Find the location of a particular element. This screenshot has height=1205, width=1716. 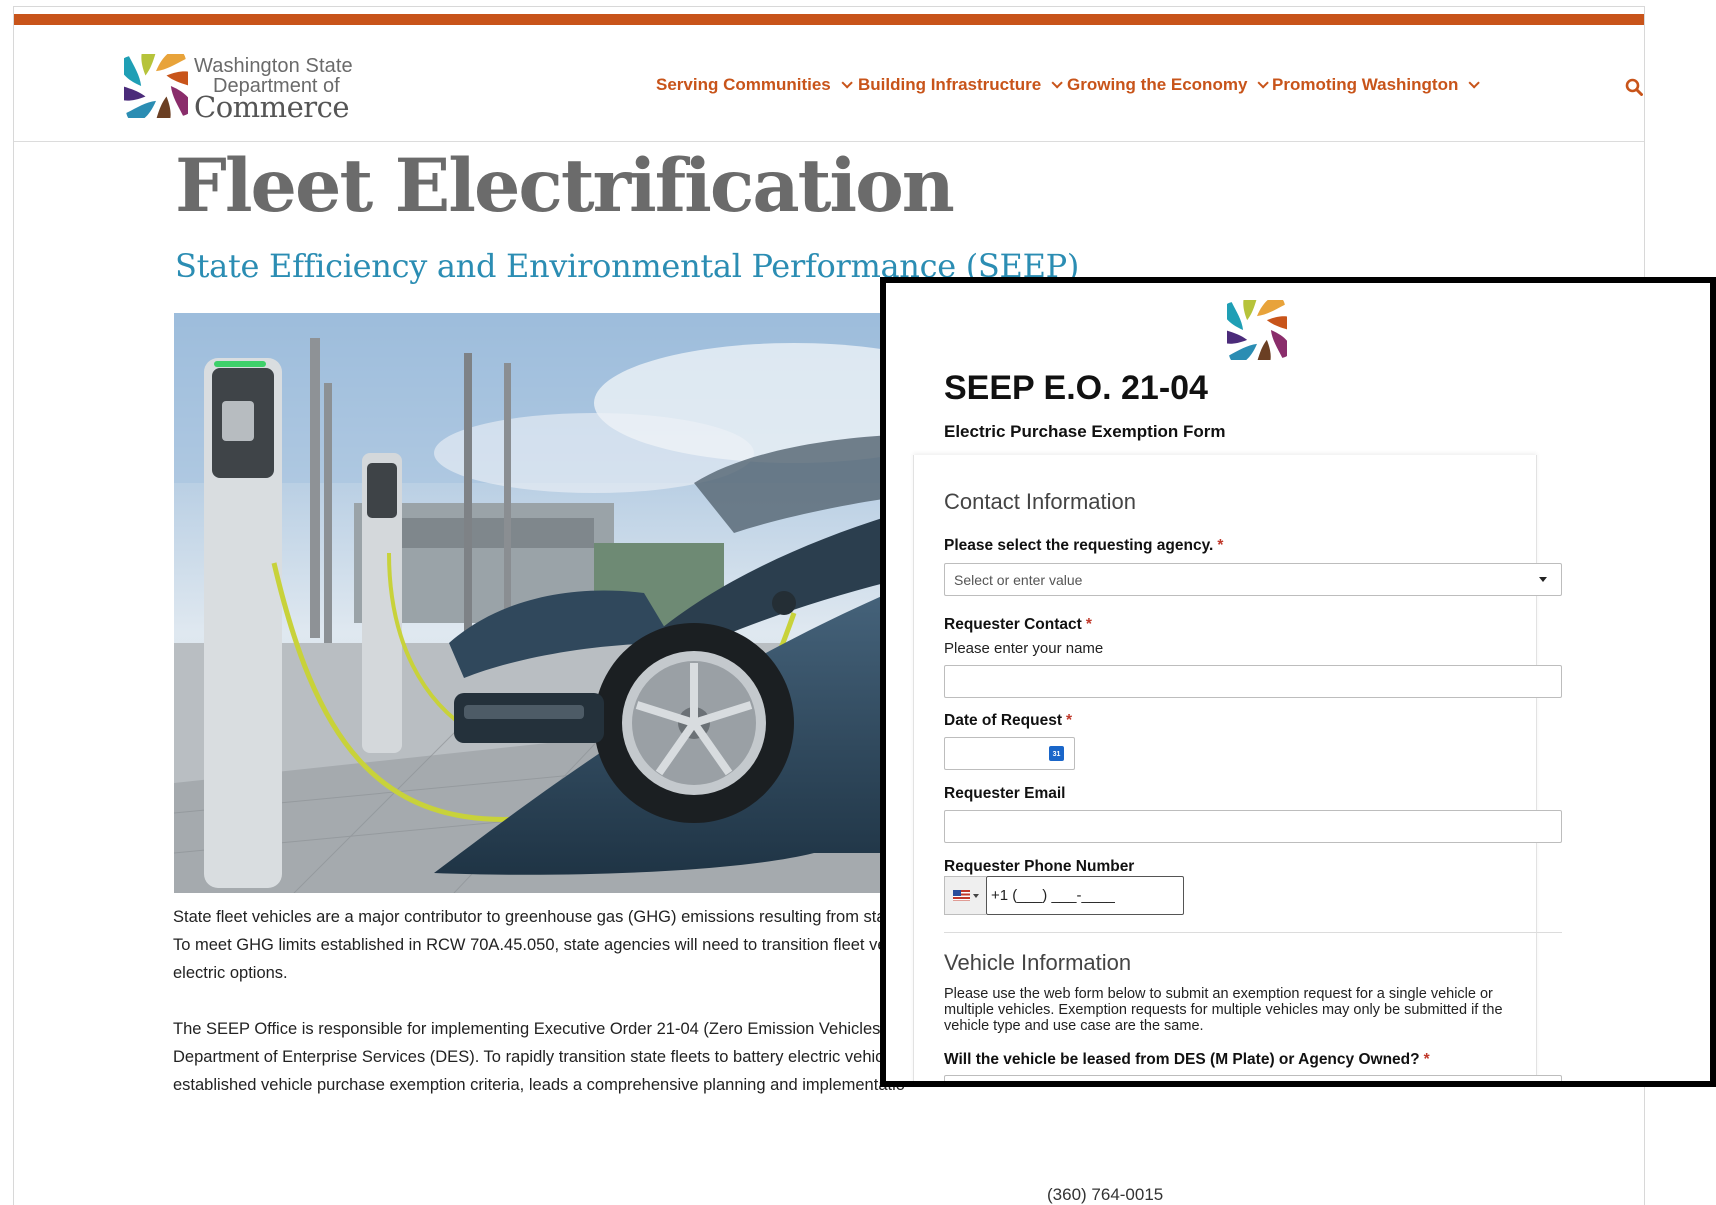

requester-label-text: Requester Contact is located at coordinates (1013, 624).